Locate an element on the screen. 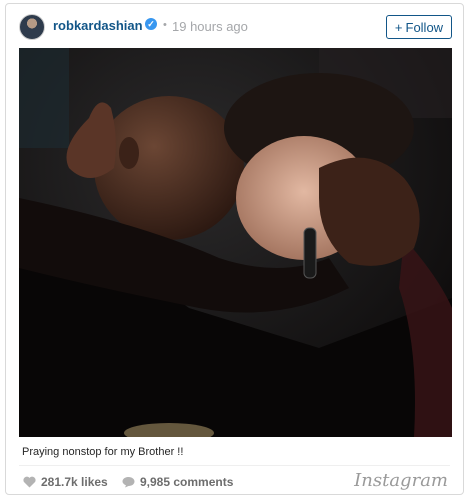 The image size is (471, 500). instagram-logo: Instagram is located at coordinates (401, 480).